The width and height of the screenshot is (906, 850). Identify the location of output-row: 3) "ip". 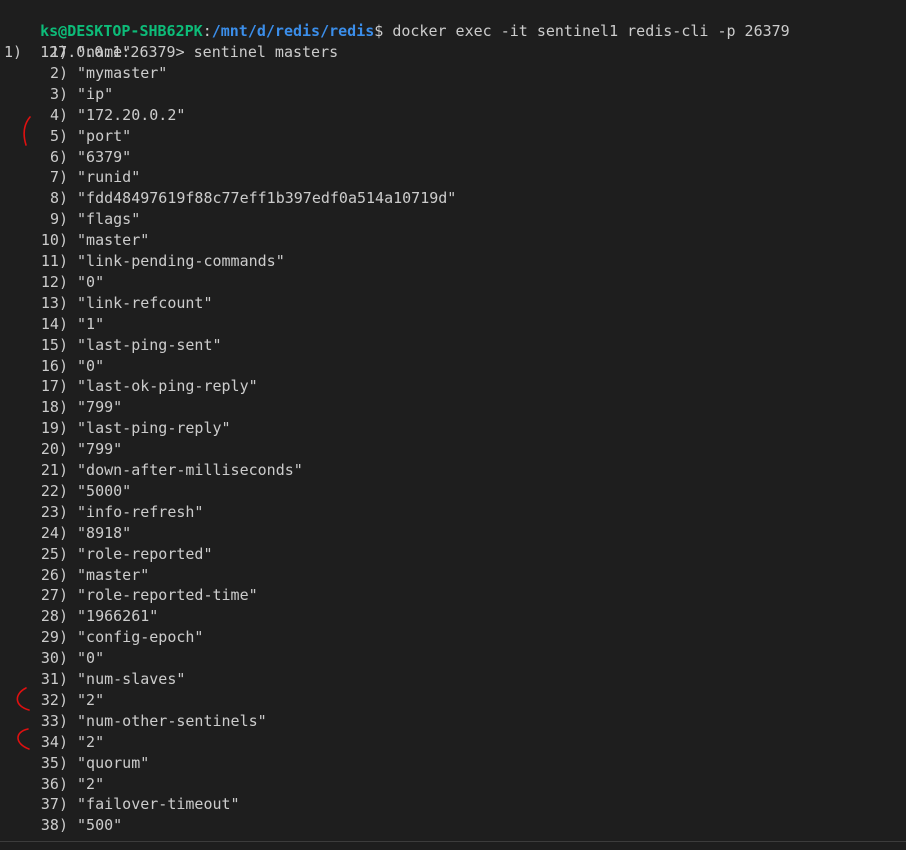
(58, 94).